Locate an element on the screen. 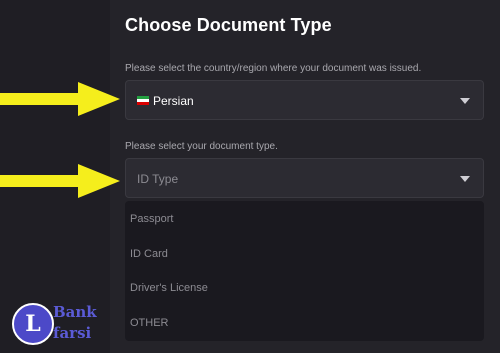  document-type-select: ID Type is located at coordinates (304, 178).